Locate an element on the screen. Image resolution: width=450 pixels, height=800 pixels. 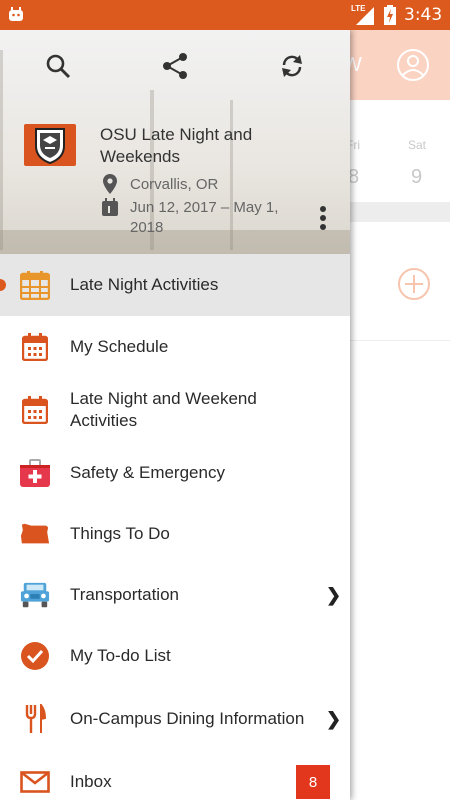
menu-item-transportation: Transportation ❯ is located at coordinates (175, 595).